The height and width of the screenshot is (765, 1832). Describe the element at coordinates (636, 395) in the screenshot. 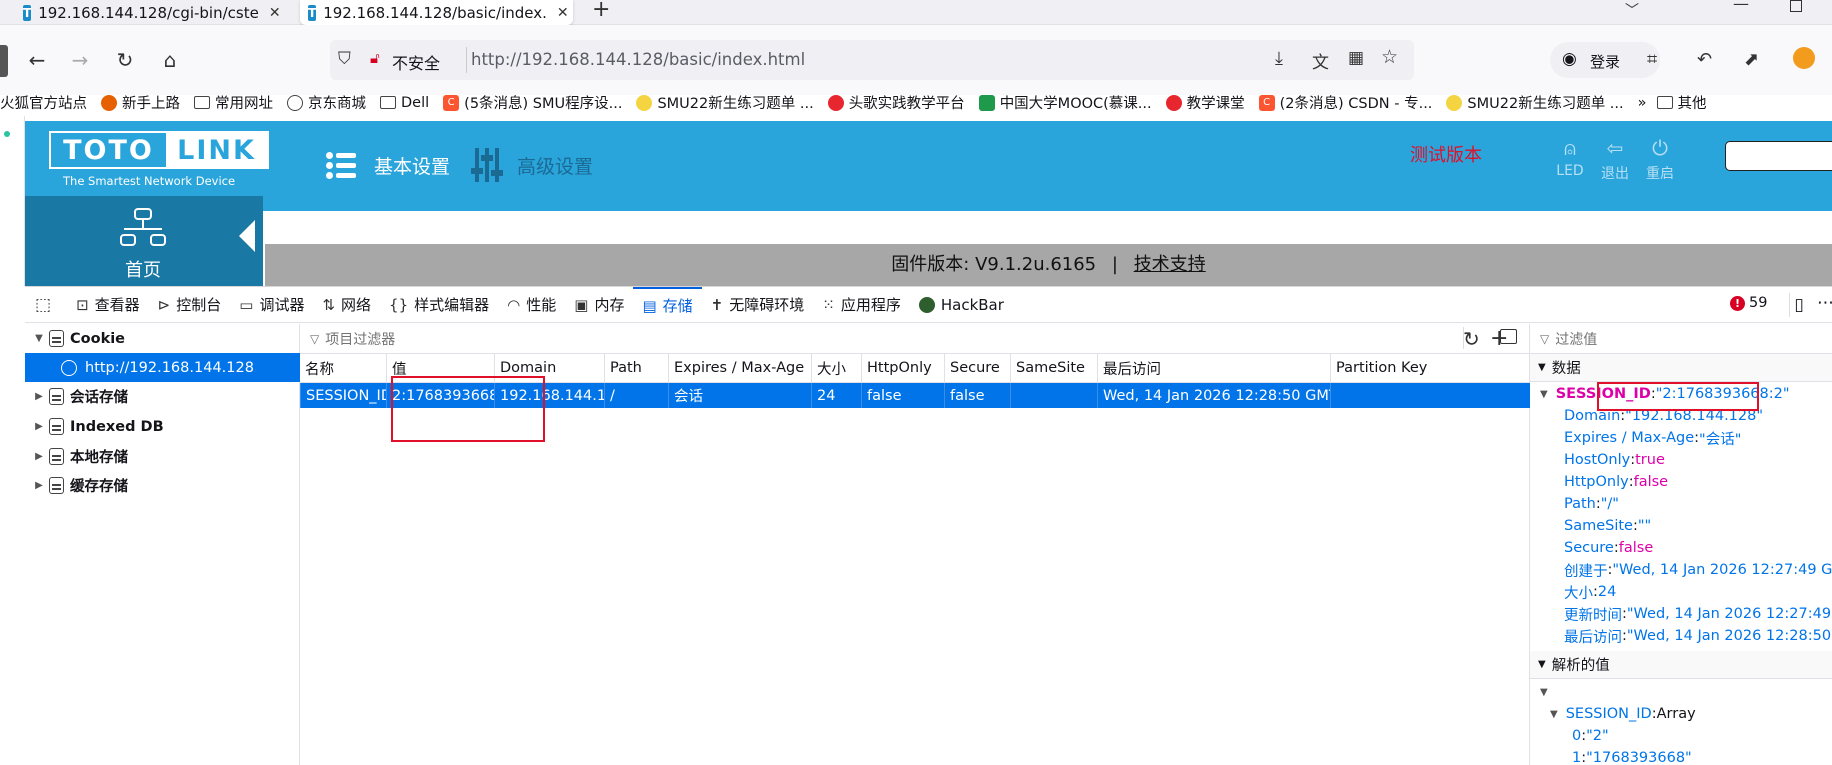

I see `cell-path: /` at that location.